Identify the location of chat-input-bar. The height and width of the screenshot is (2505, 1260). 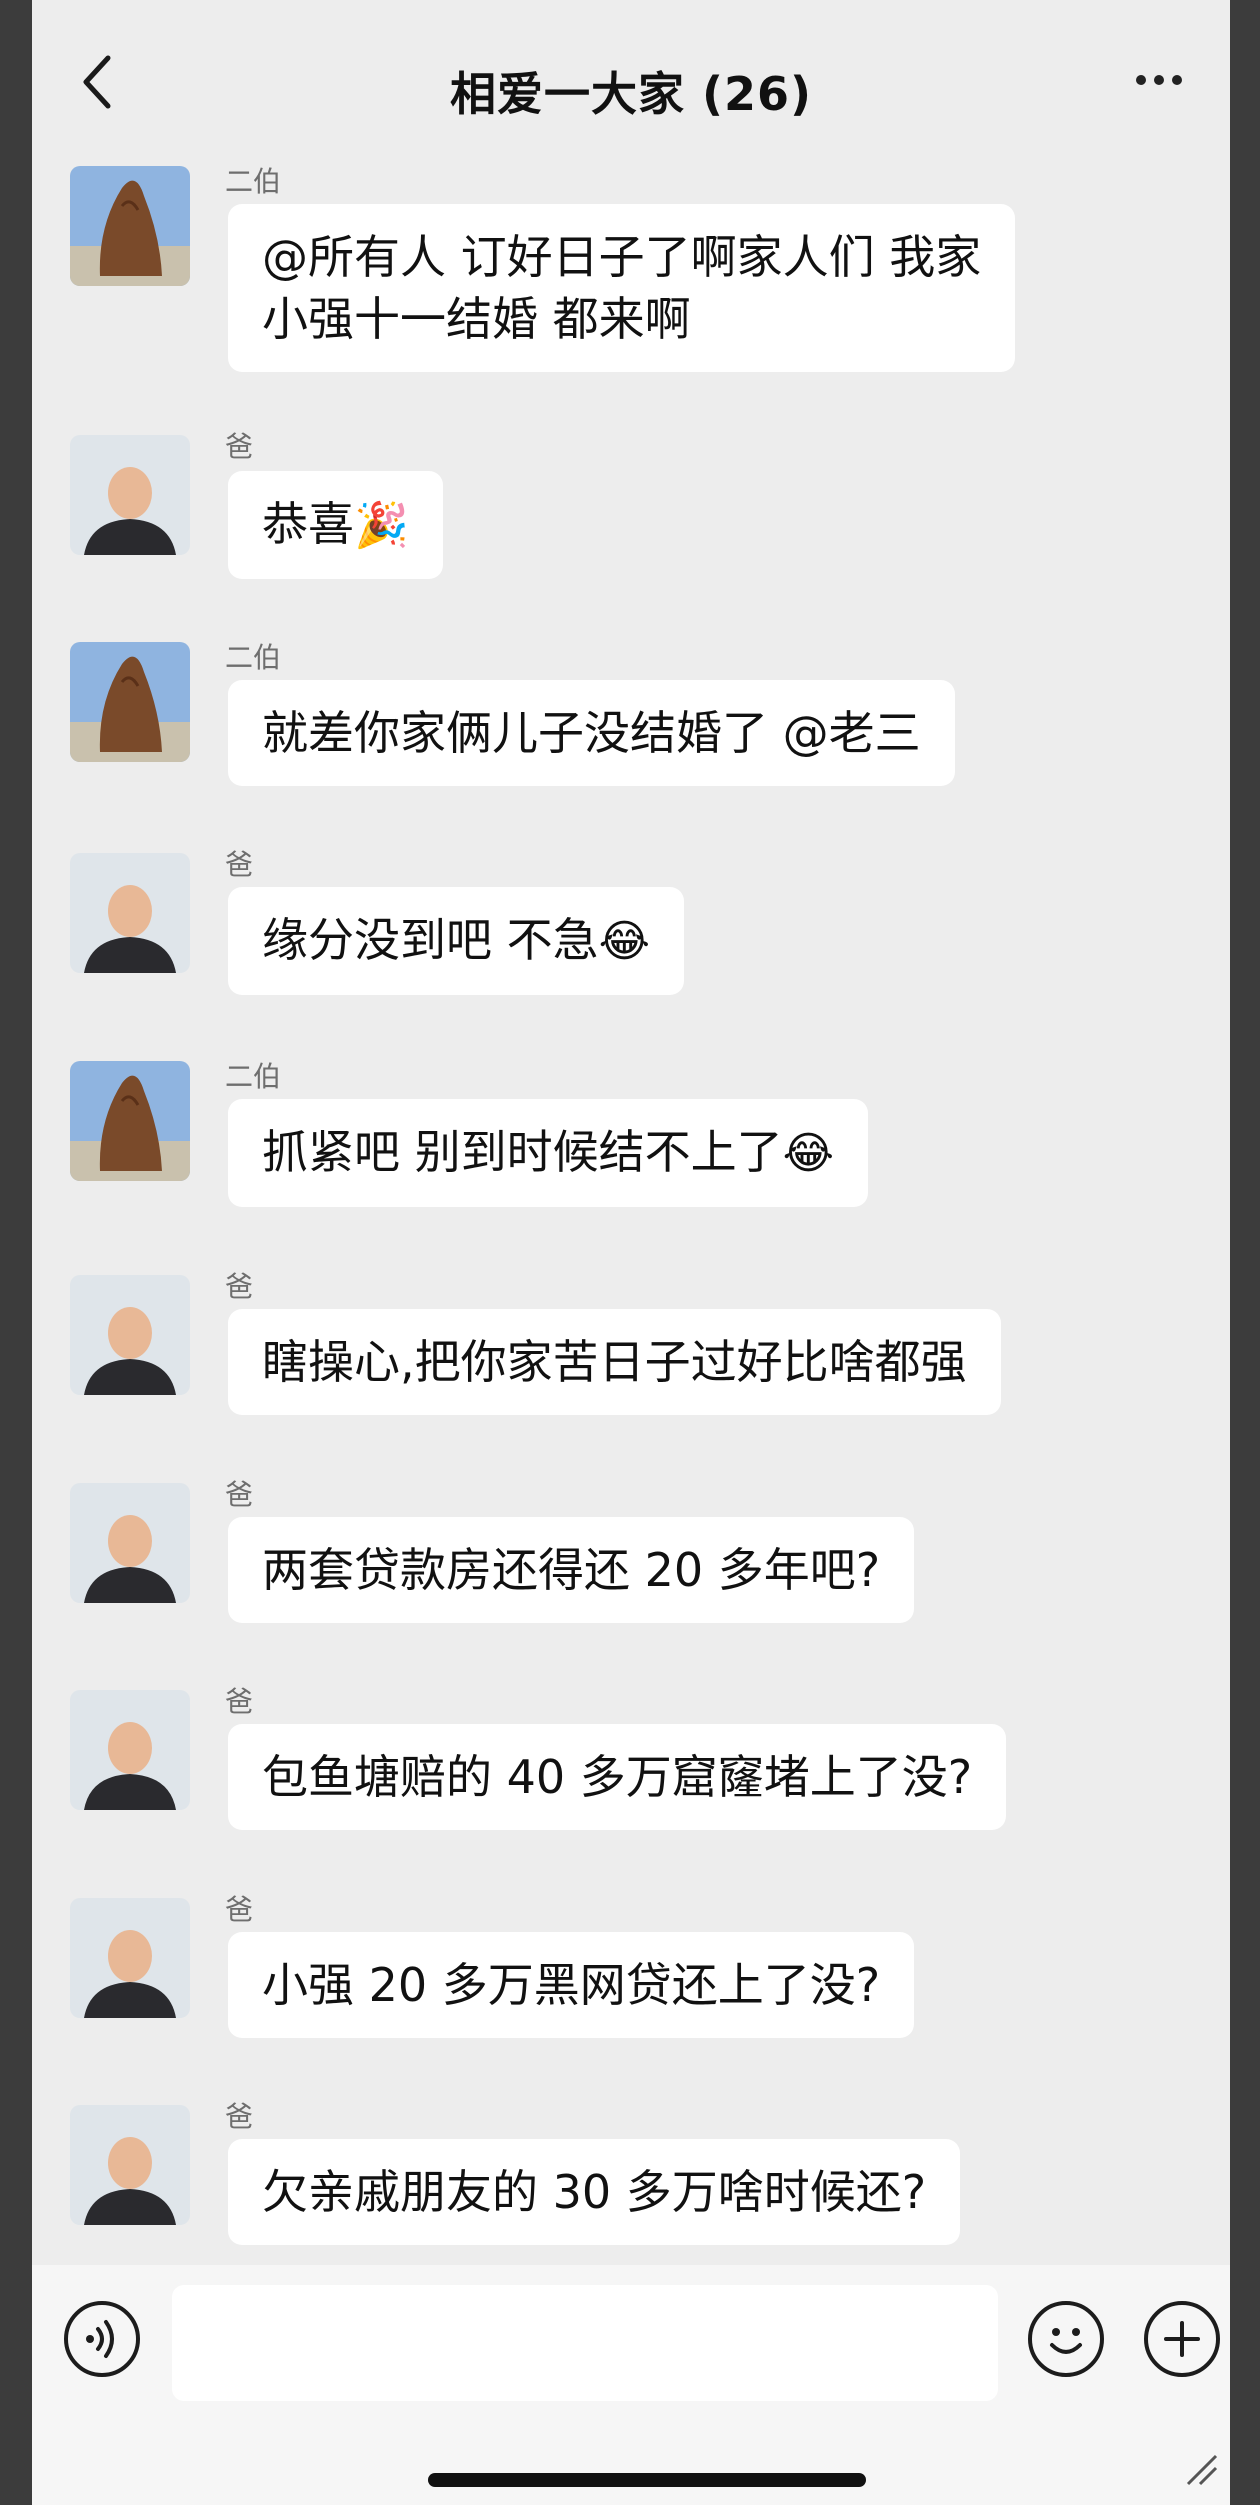
(631, 2385).